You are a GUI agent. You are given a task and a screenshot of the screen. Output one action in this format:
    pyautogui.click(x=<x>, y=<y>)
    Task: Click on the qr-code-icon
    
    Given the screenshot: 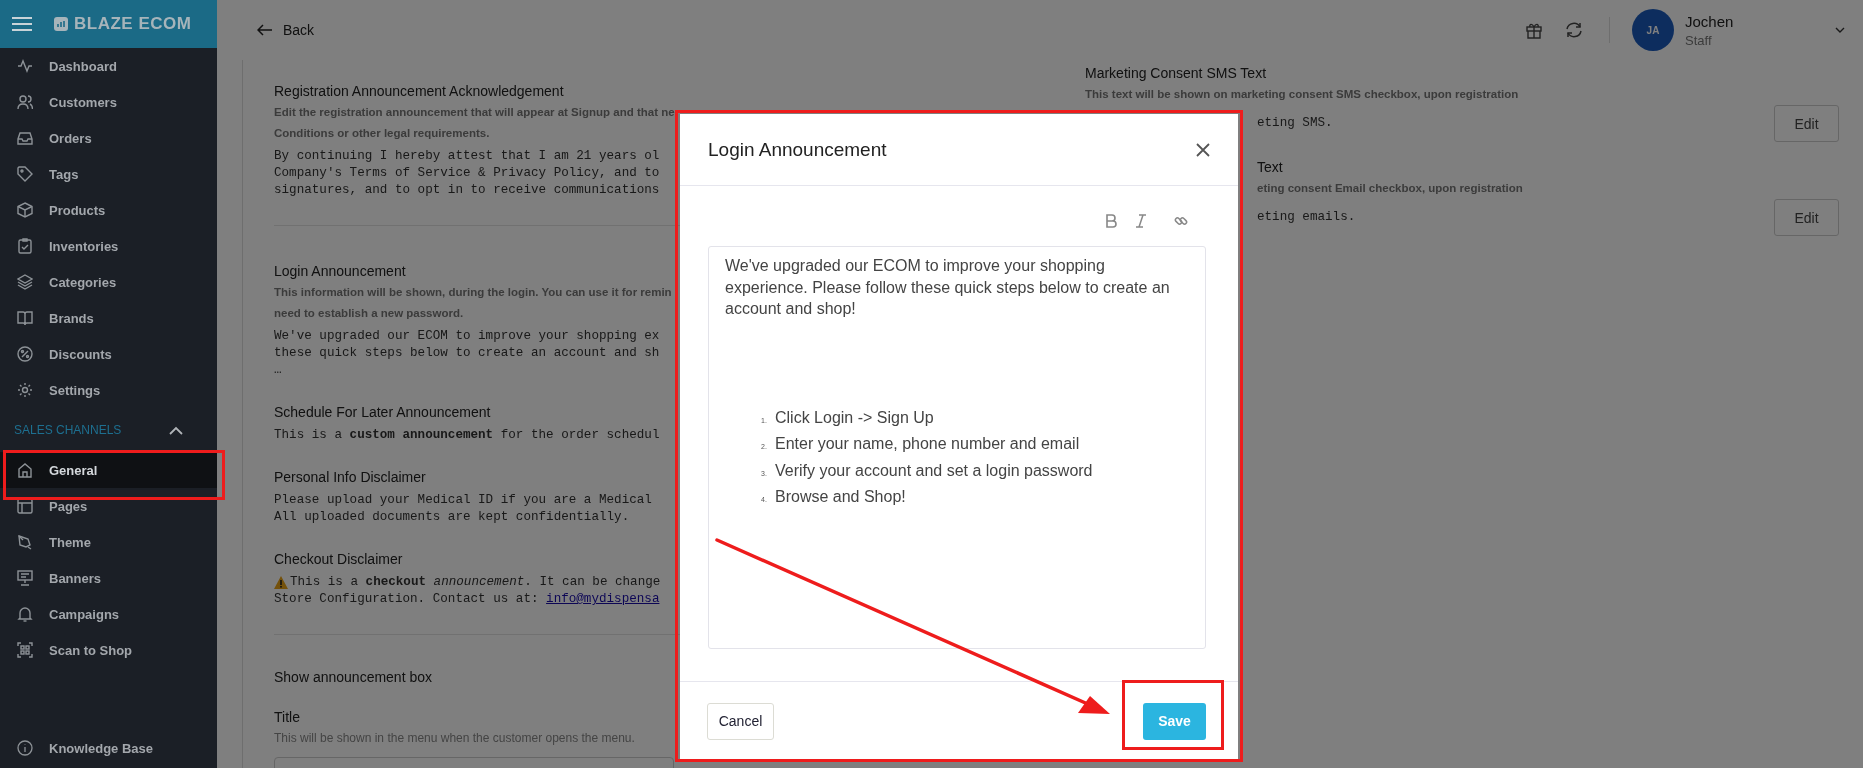 What is the action you would take?
    pyautogui.click(x=25, y=650)
    